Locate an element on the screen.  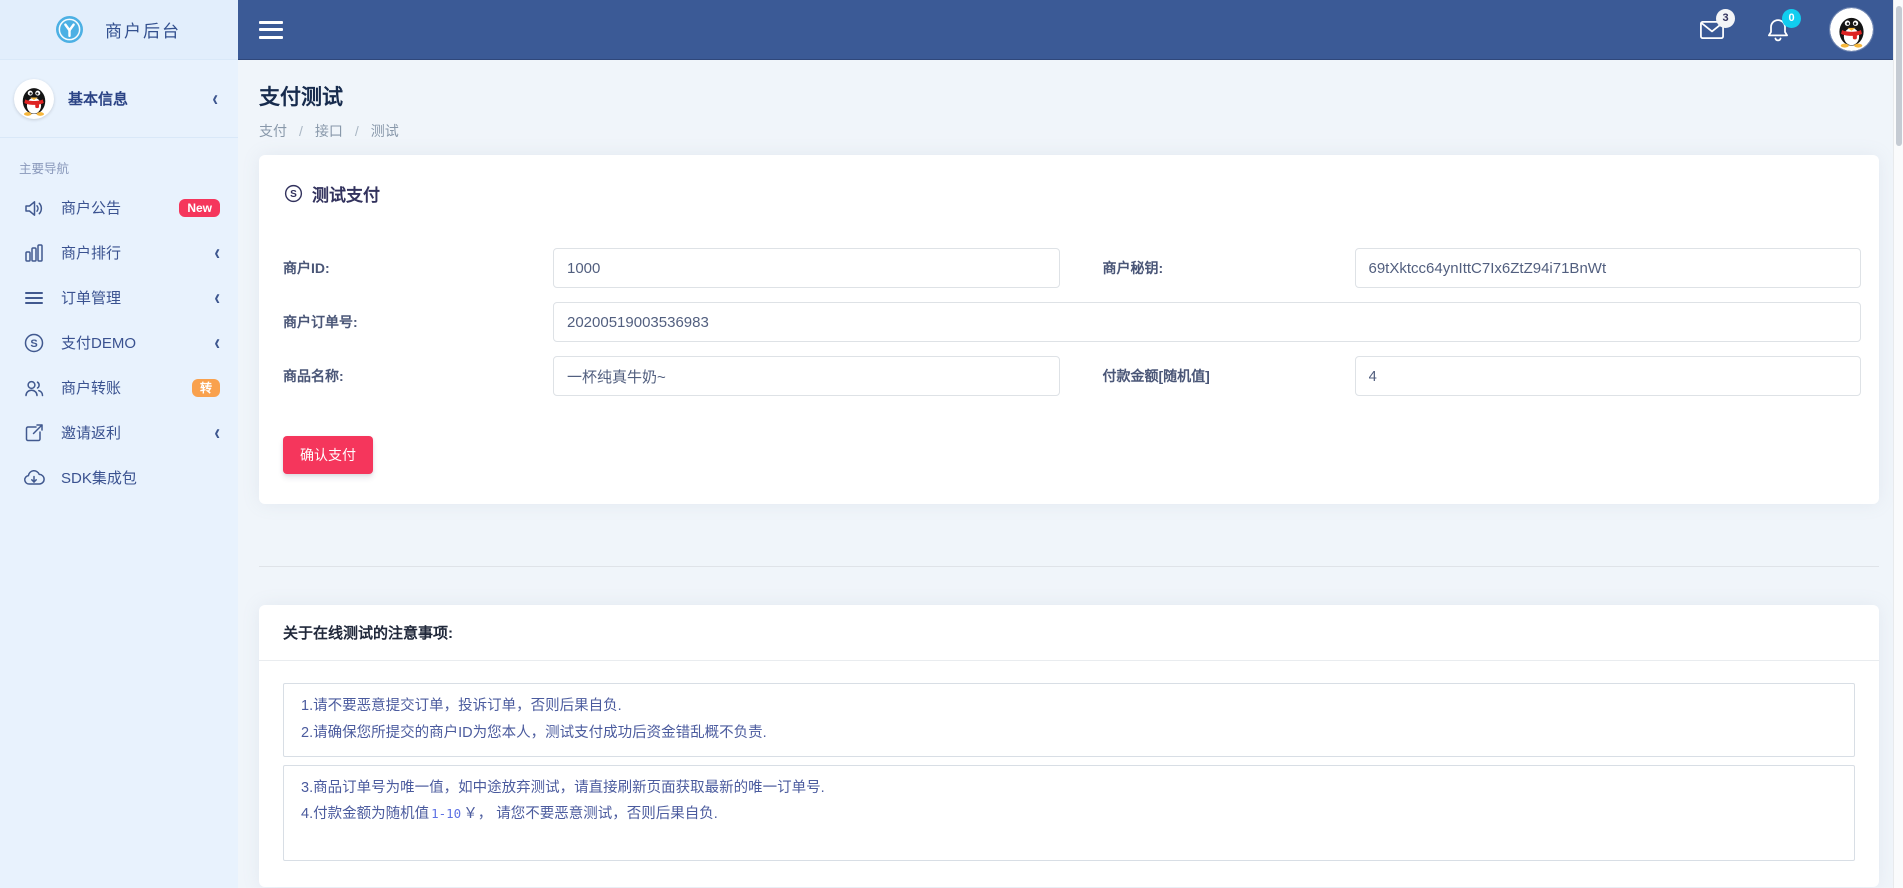
user-avatar is located at coordinates (34, 98).